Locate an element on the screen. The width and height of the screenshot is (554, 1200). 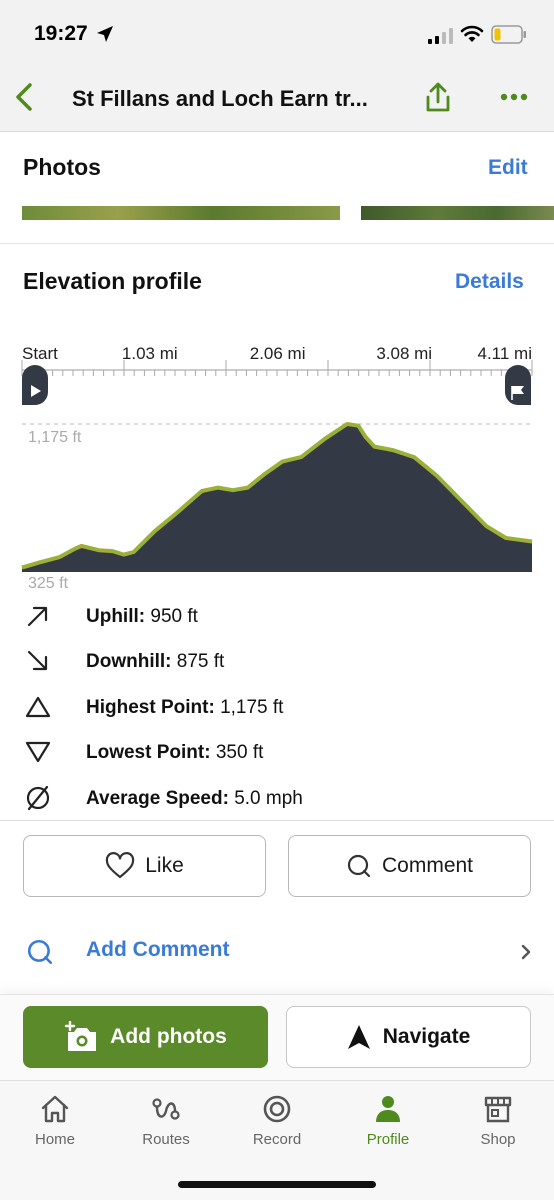
cellular-signal-icon is located at coordinates (440, 36).